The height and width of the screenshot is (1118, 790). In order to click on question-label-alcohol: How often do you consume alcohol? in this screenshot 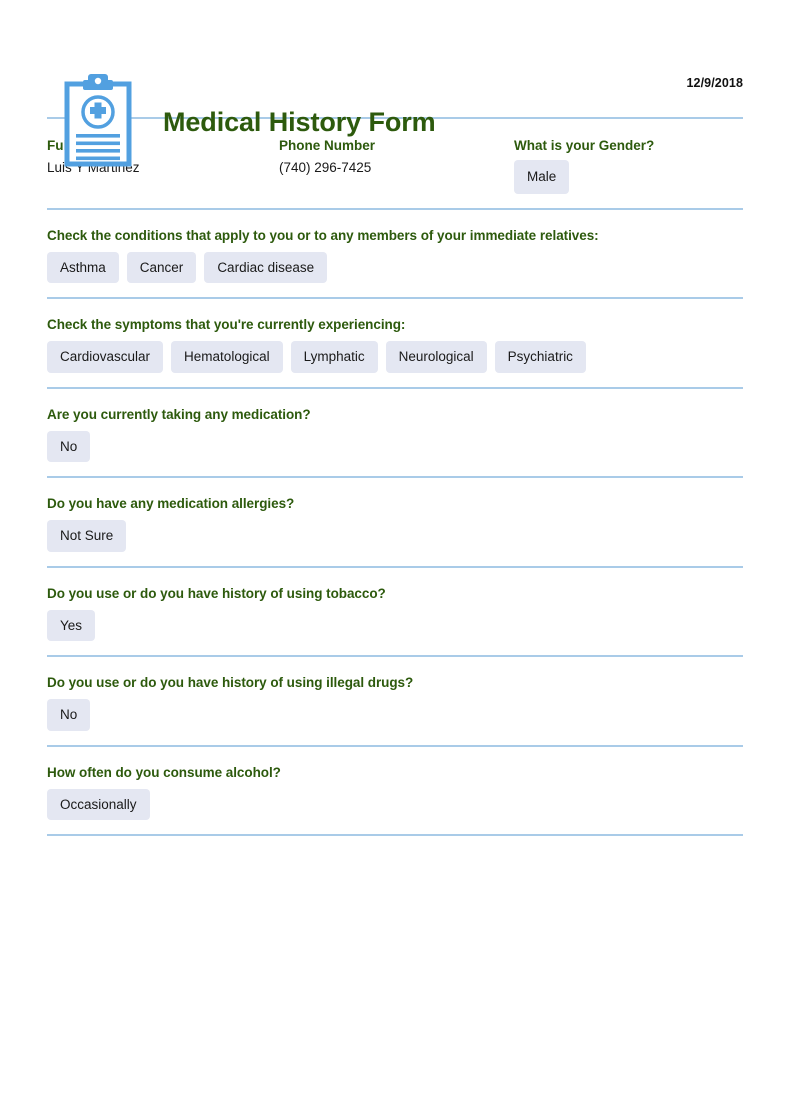, I will do `click(164, 772)`.